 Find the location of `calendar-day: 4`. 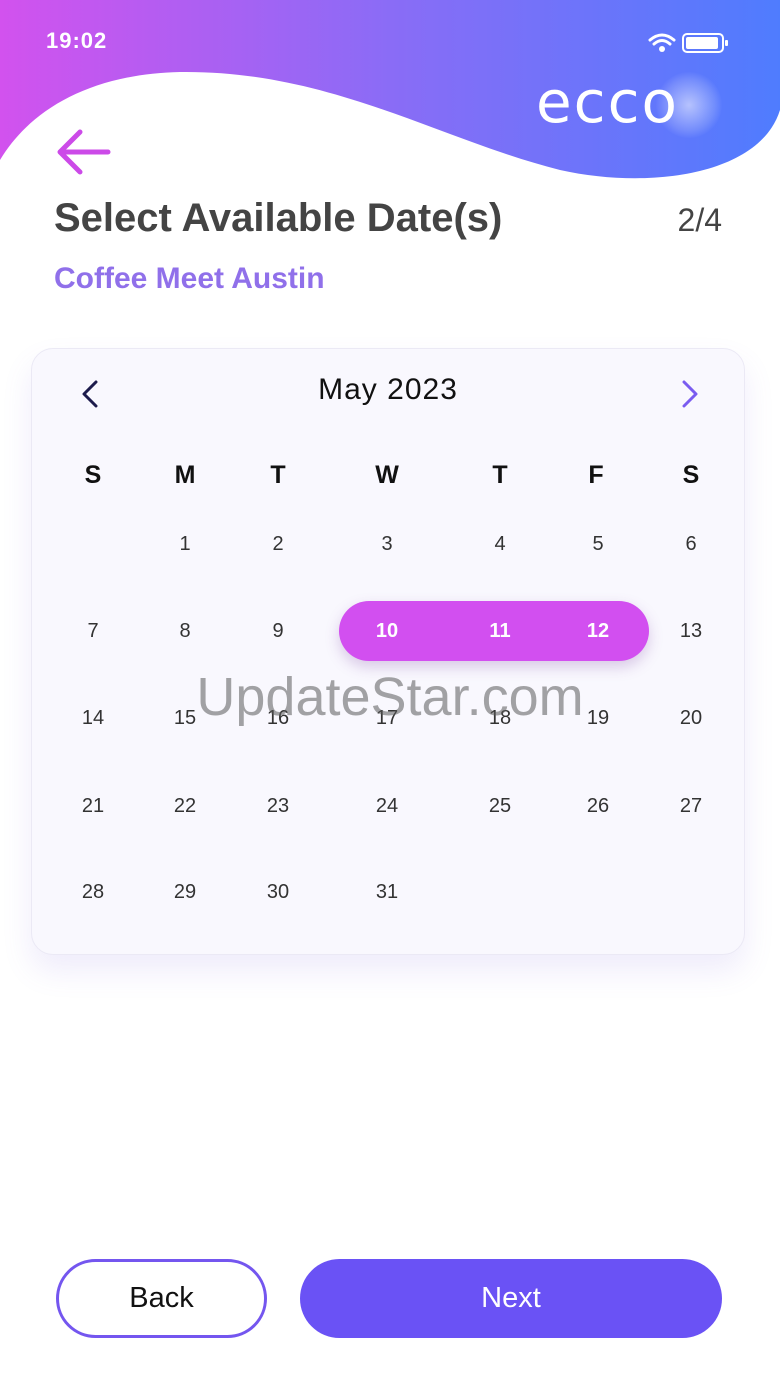

calendar-day: 4 is located at coordinates (500, 544).